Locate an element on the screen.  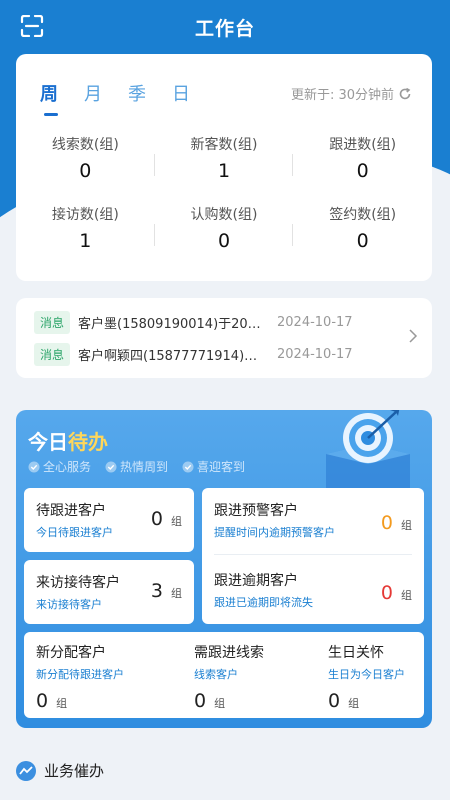
stat-subscriptions: 认购数(组) 0 is located at coordinates (224, 239).